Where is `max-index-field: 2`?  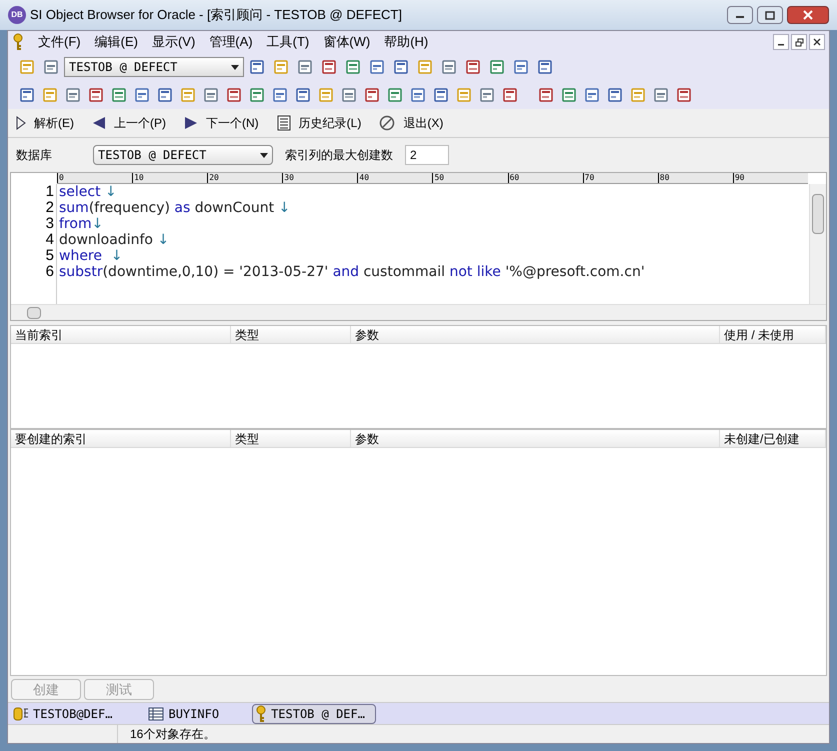
max-index-field: 2 is located at coordinates (427, 155).